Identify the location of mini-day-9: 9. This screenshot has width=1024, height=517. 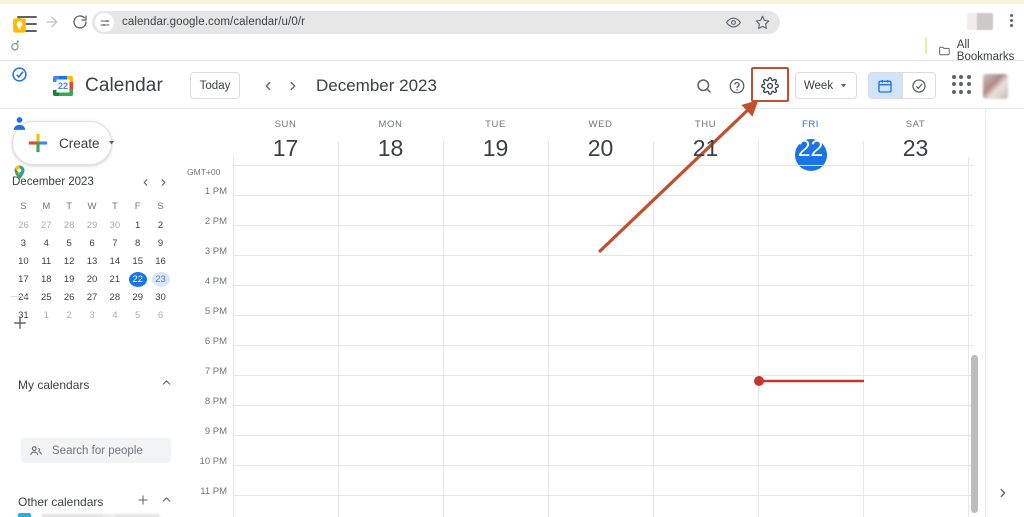
(161, 243).